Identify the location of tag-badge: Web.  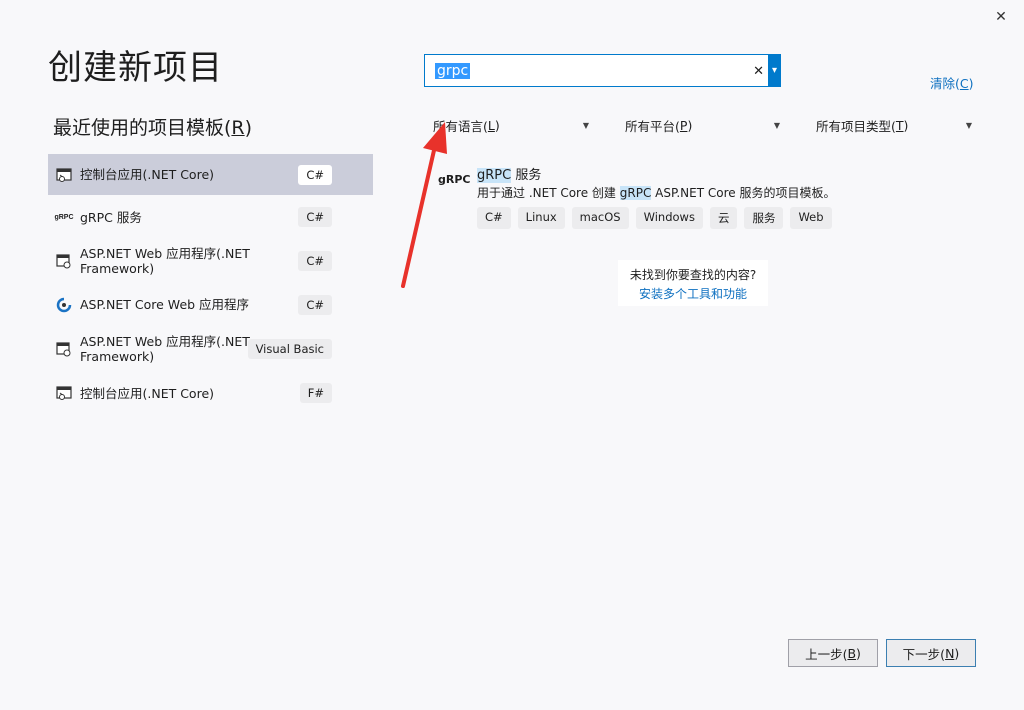
(811, 218).